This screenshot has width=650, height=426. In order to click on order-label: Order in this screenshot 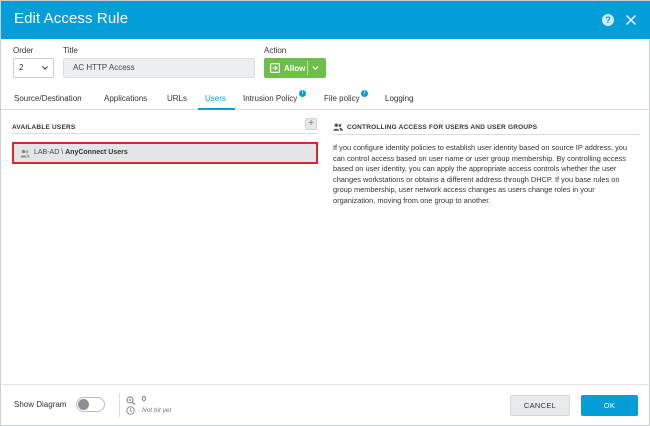, I will do `click(23, 50)`.